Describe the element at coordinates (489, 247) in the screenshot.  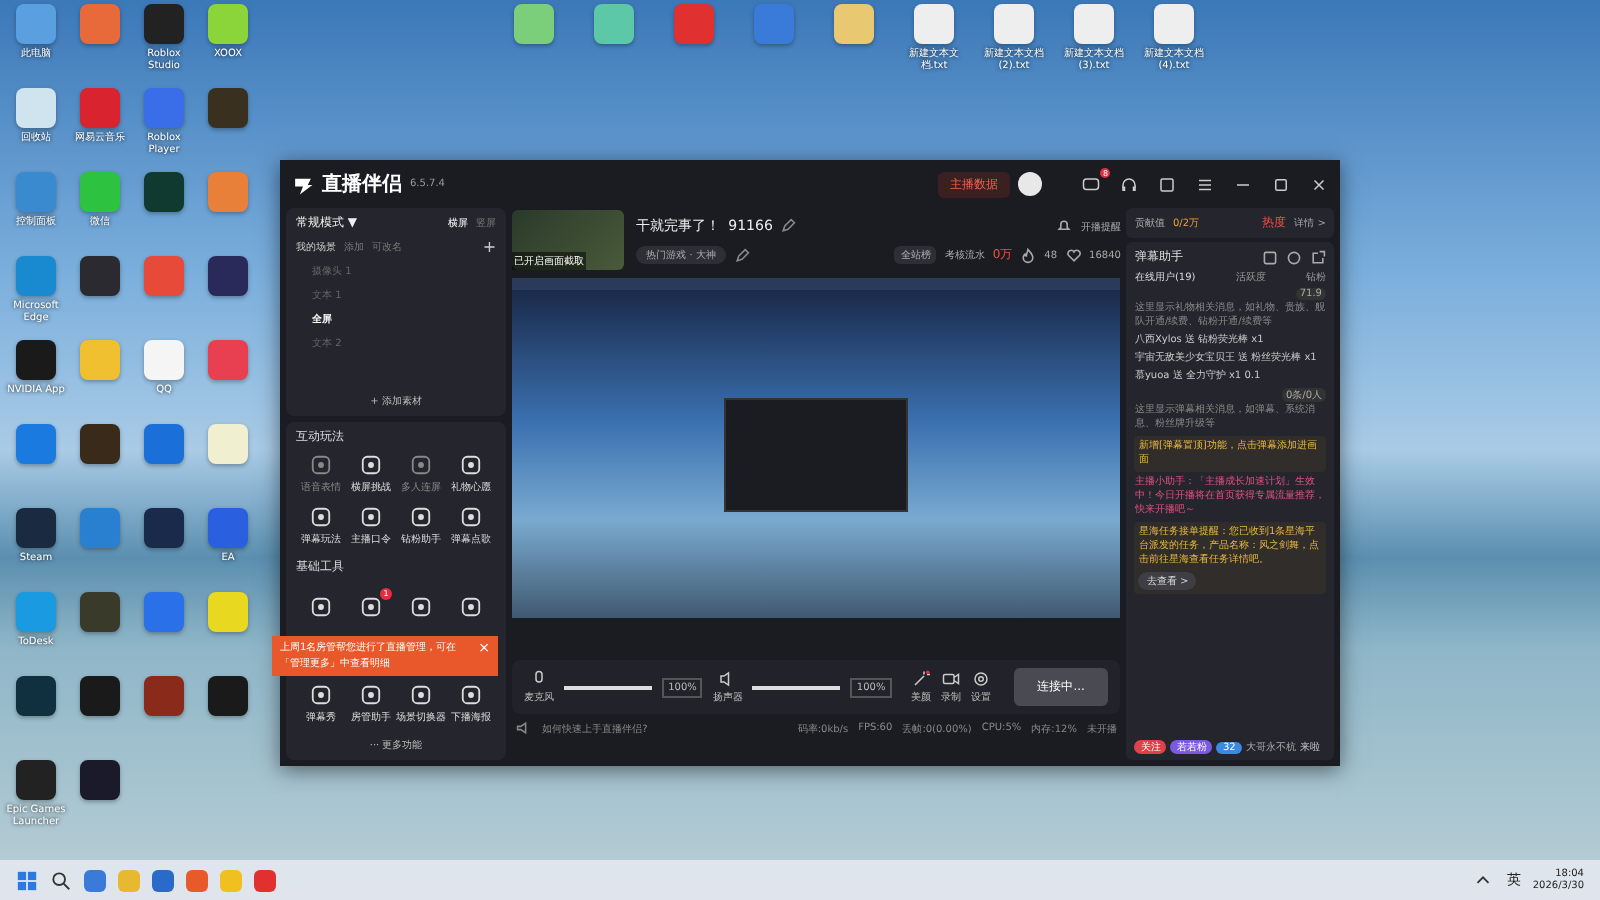
I see `add-scene-button: +` at that location.